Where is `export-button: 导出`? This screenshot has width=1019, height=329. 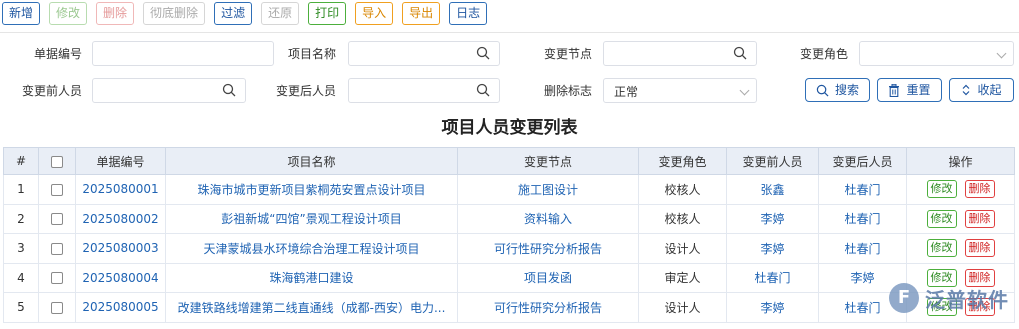 export-button: 导出 is located at coordinates (421, 13).